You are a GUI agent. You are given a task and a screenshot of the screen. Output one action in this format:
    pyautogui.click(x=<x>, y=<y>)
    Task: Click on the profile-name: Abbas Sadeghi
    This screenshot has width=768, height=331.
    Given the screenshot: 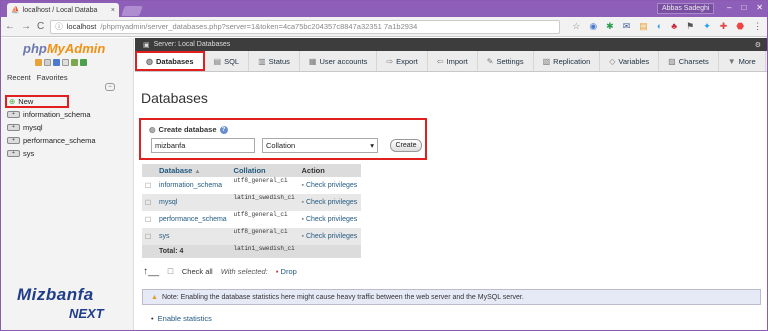 What is the action you would take?
    pyautogui.click(x=686, y=8)
    